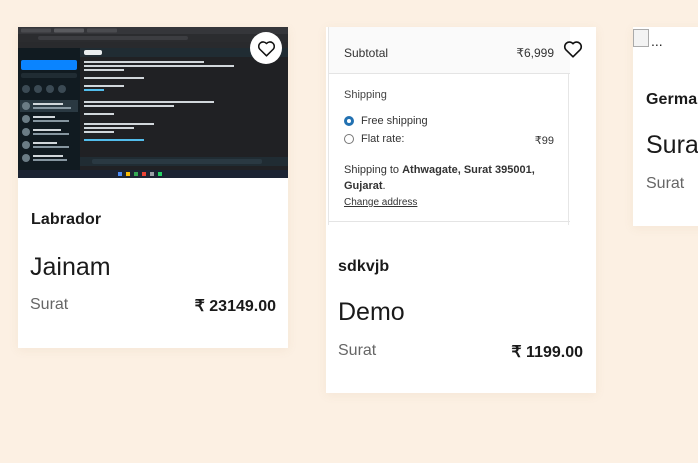 This screenshot has height=463, width=698. What do you see at coordinates (364, 266) in the screenshot?
I see `pet-breed: sdkvjb` at bounding box center [364, 266].